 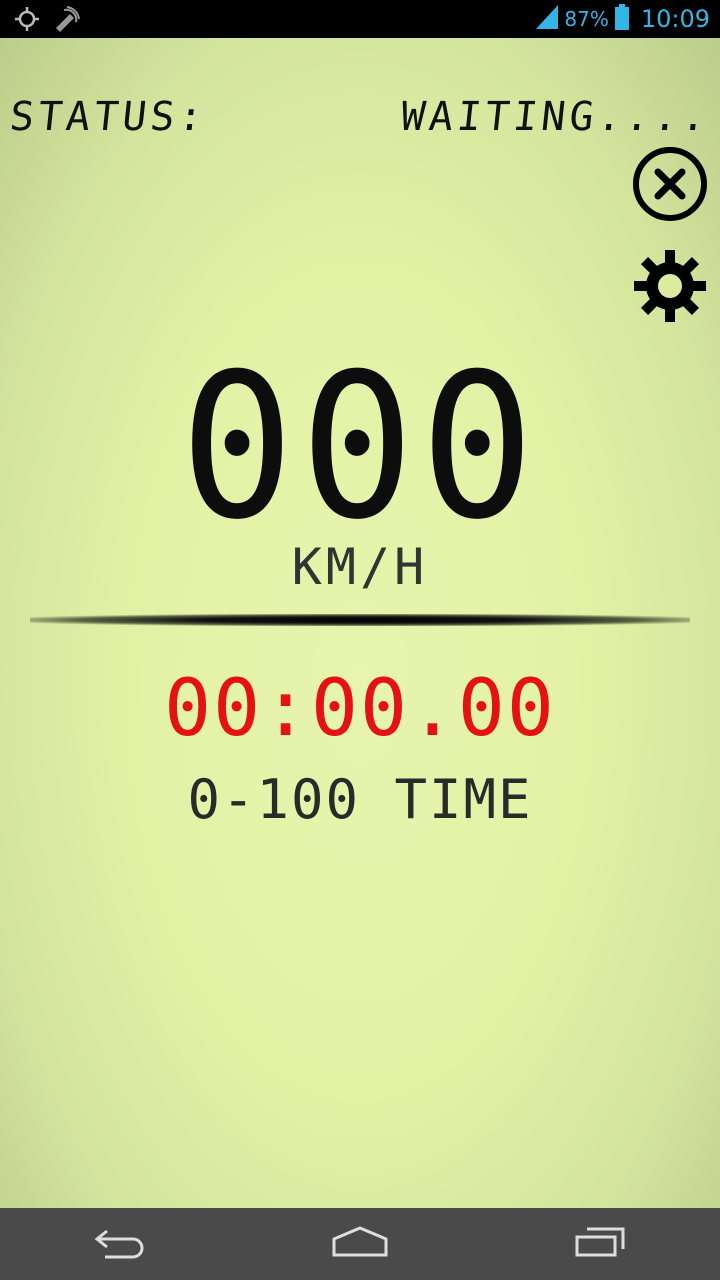 I want to click on back-icon, so click(x=120, y=1244).